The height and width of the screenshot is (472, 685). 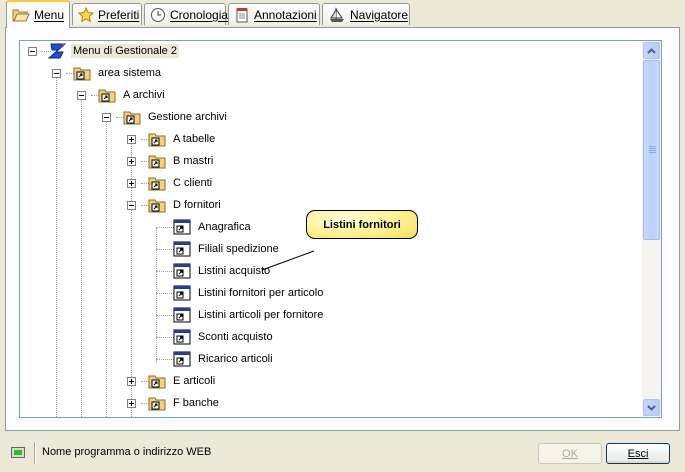 I want to click on tree-item-program: Sconti acquisto, so click(x=170, y=337).